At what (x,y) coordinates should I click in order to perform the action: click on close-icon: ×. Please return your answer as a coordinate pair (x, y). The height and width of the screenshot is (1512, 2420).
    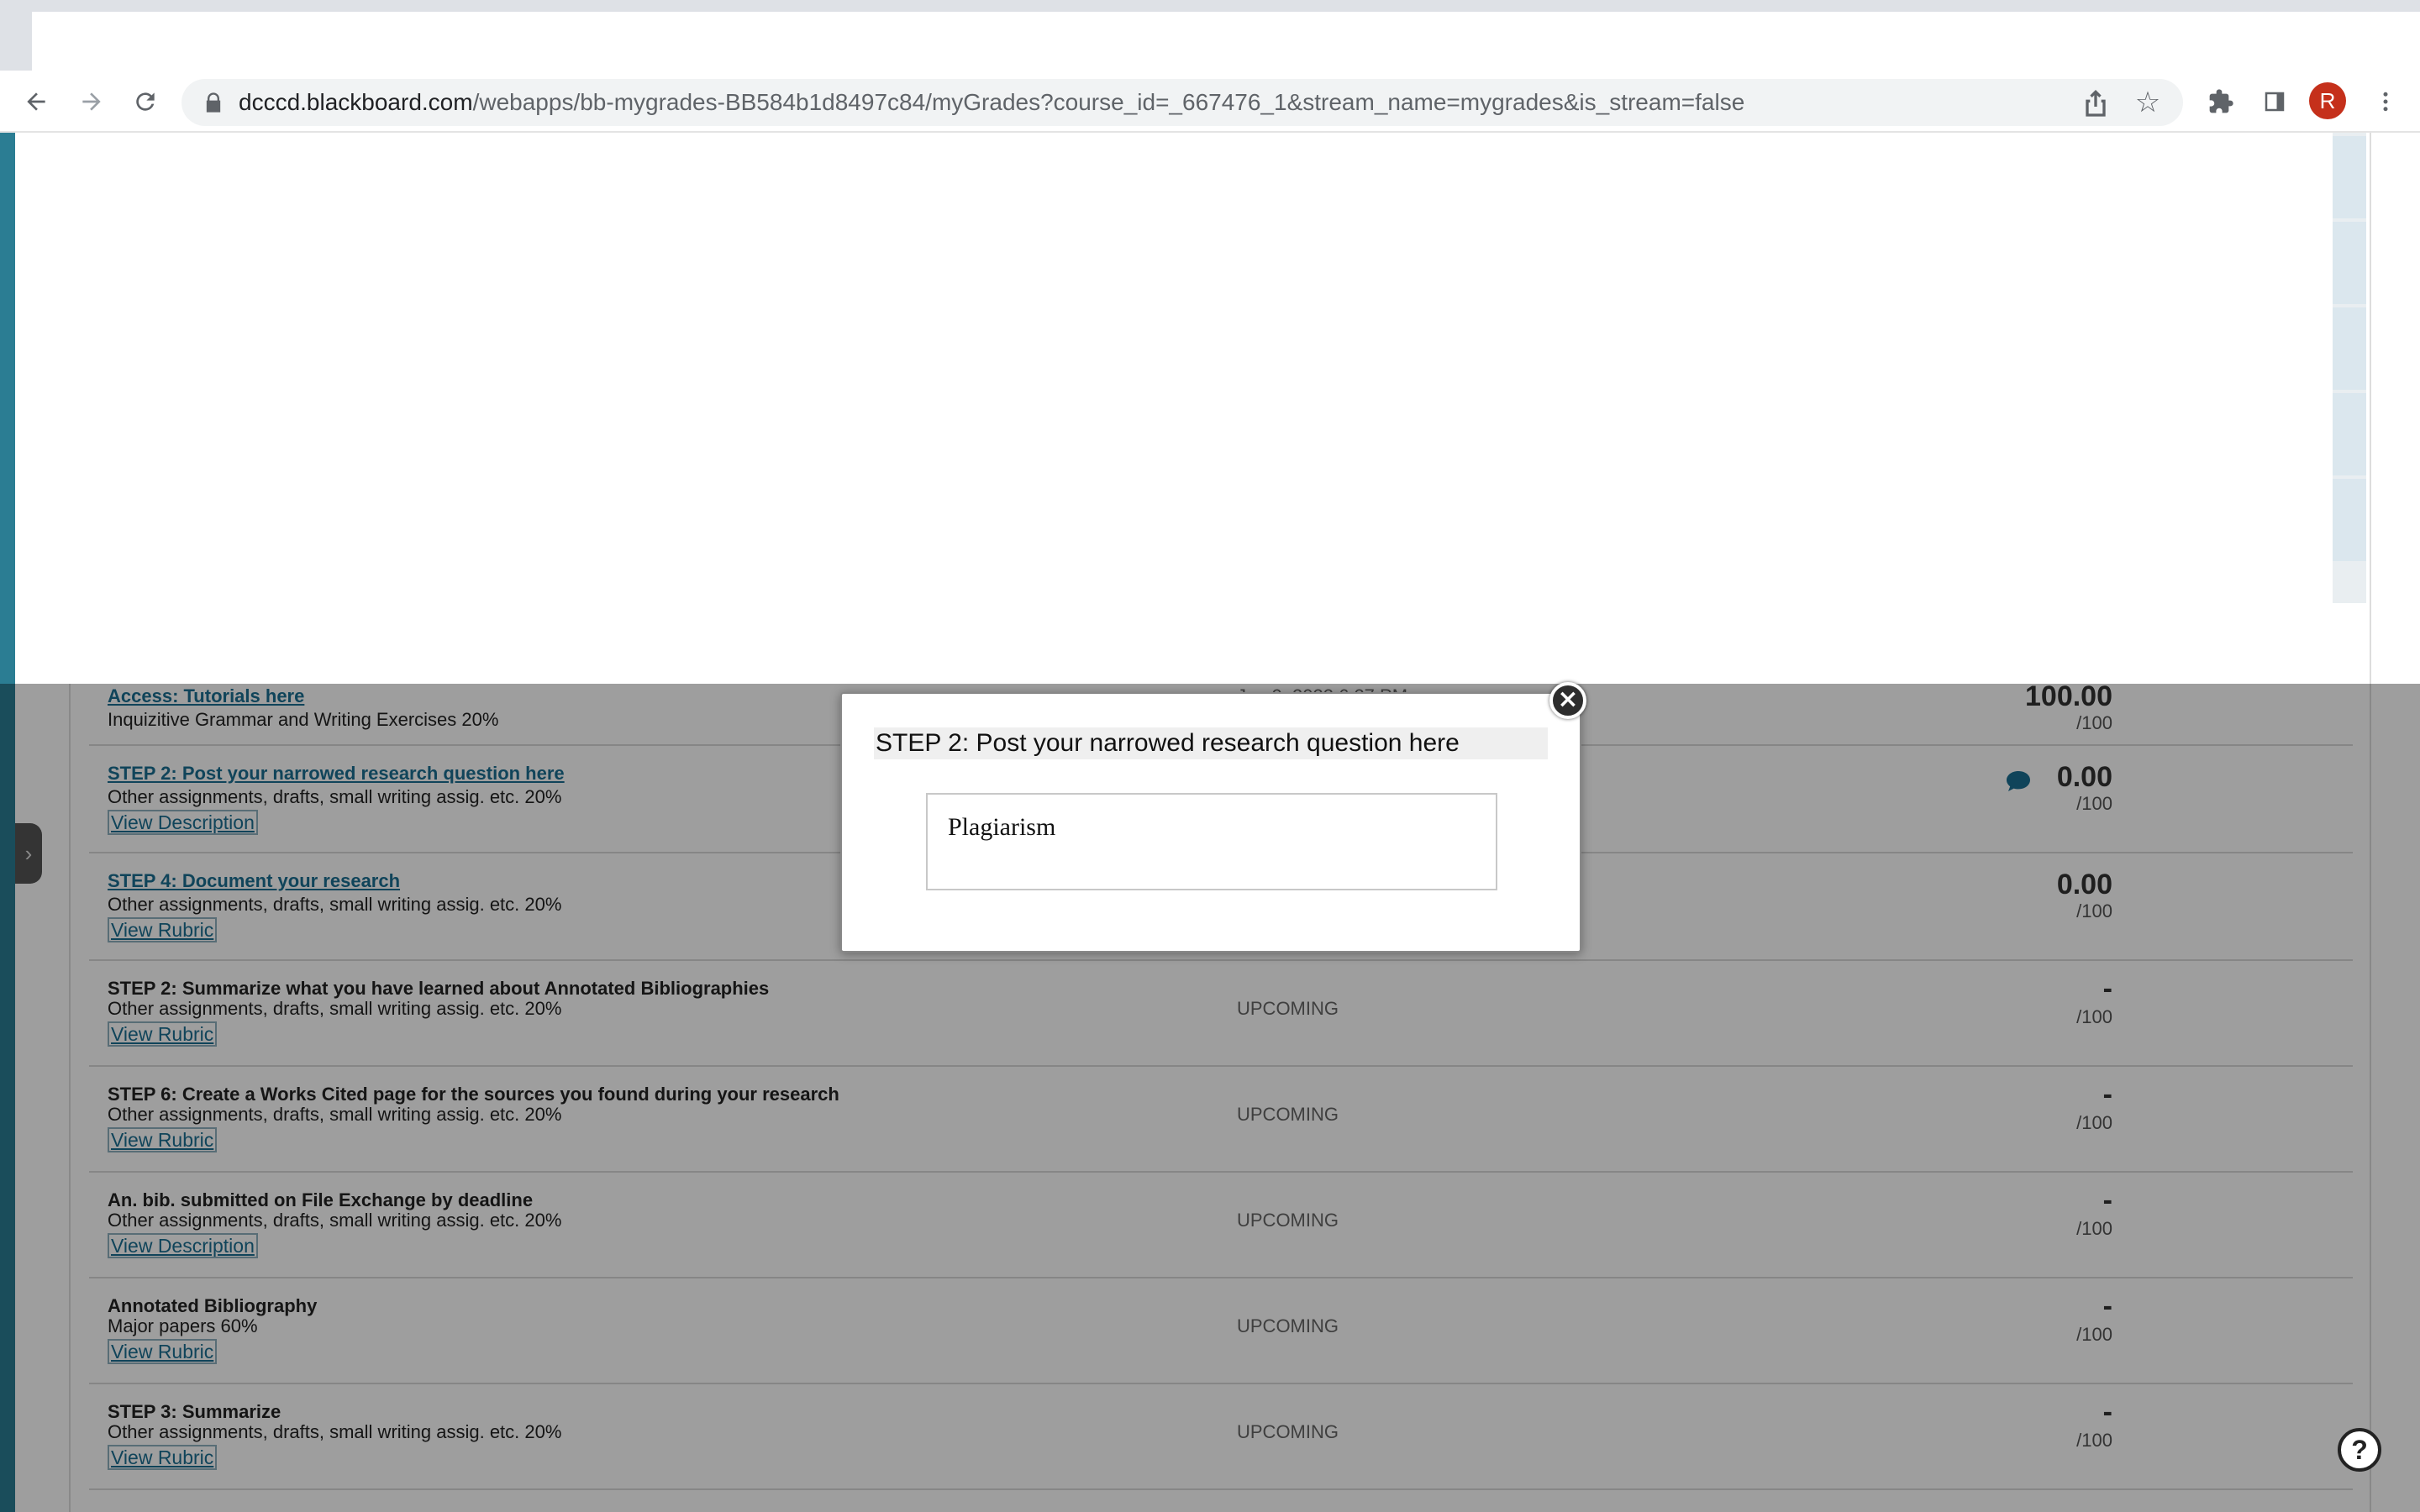
    Looking at the image, I should click on (1567, 700).